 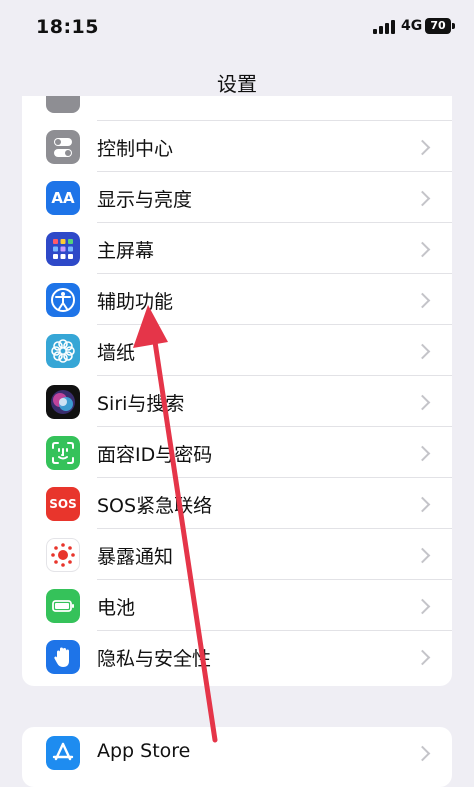 What do you see at coordinates (237, 503) in the screenshot?
I see `settings-row-sos: SOS SOS紧急联络` at bounding box center [237, 503].